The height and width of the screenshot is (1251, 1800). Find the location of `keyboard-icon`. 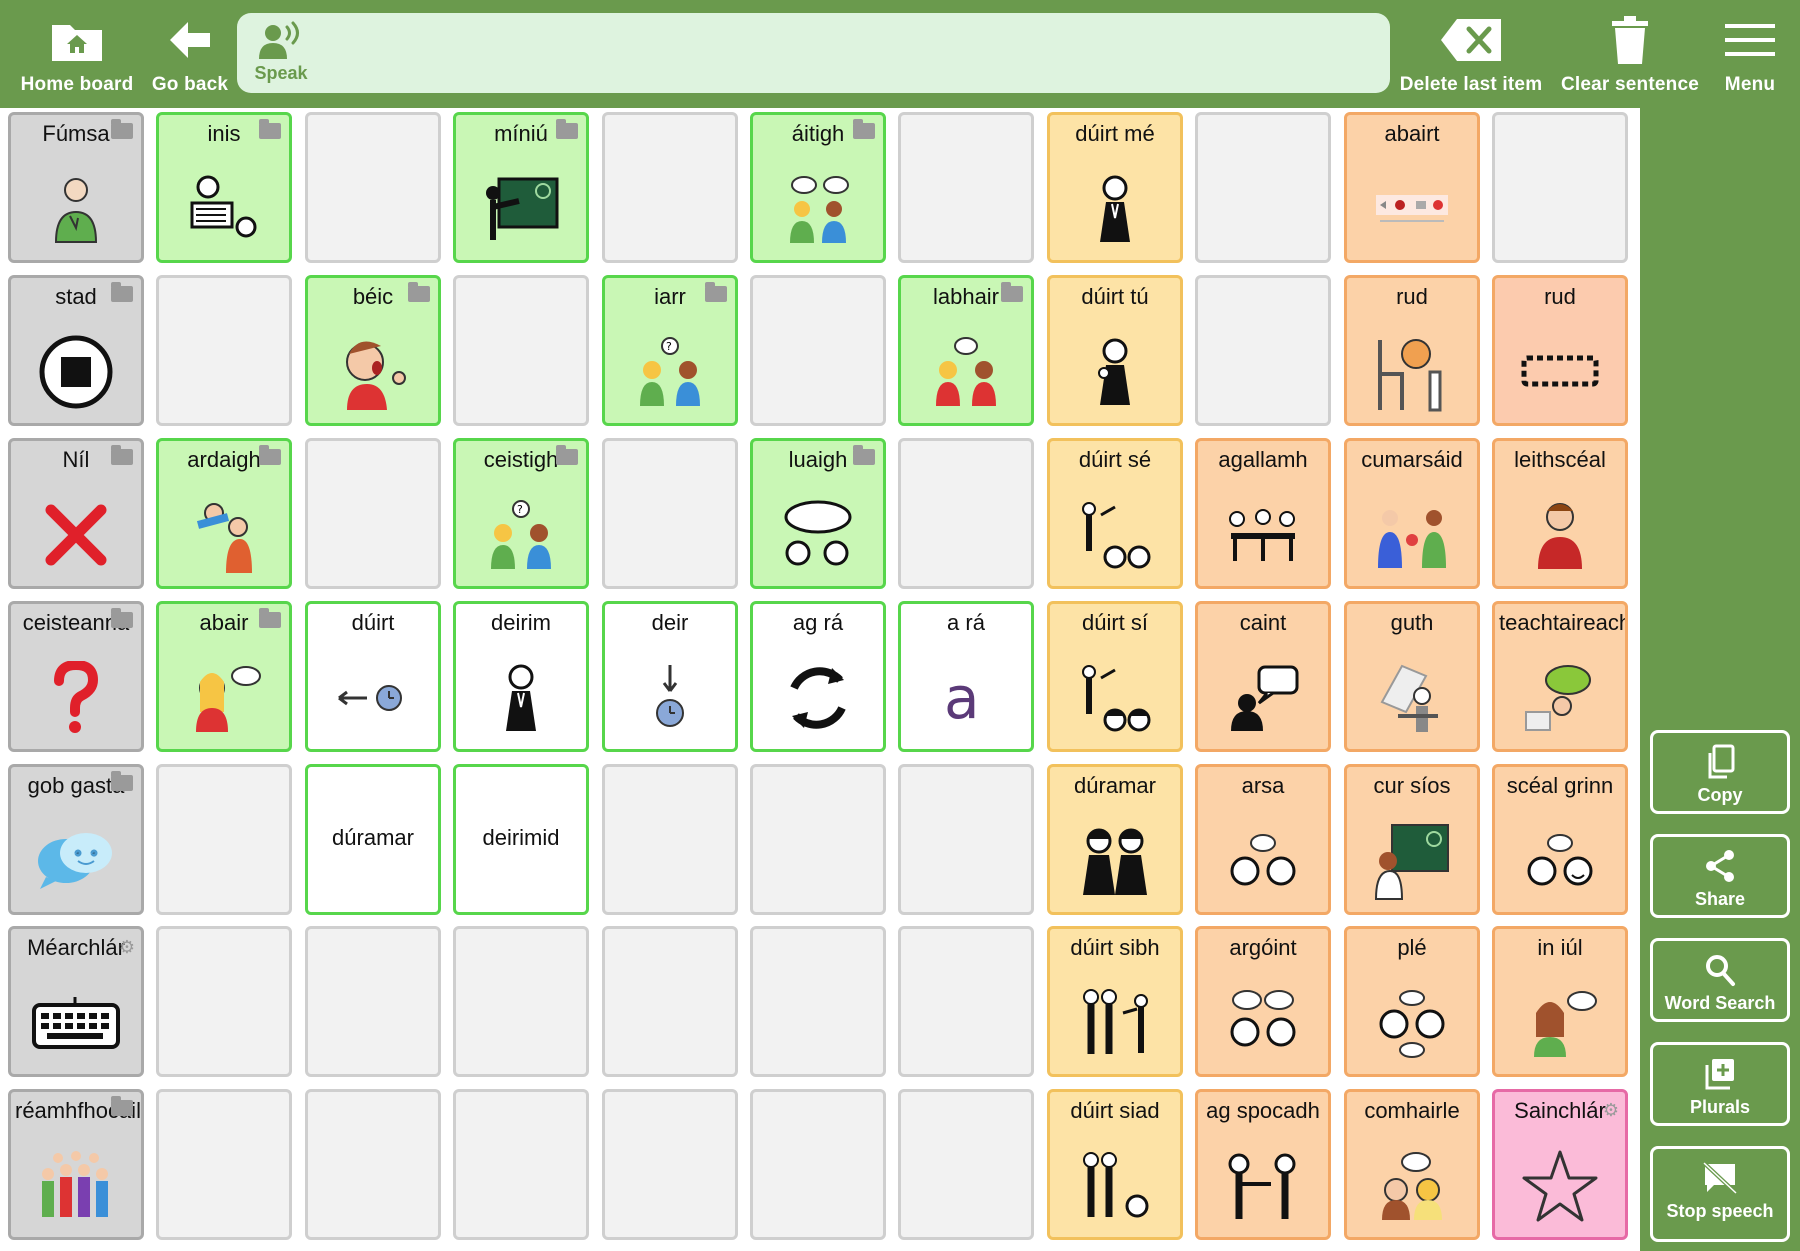

keyboard-icon is located at coordinates (76, 1023).